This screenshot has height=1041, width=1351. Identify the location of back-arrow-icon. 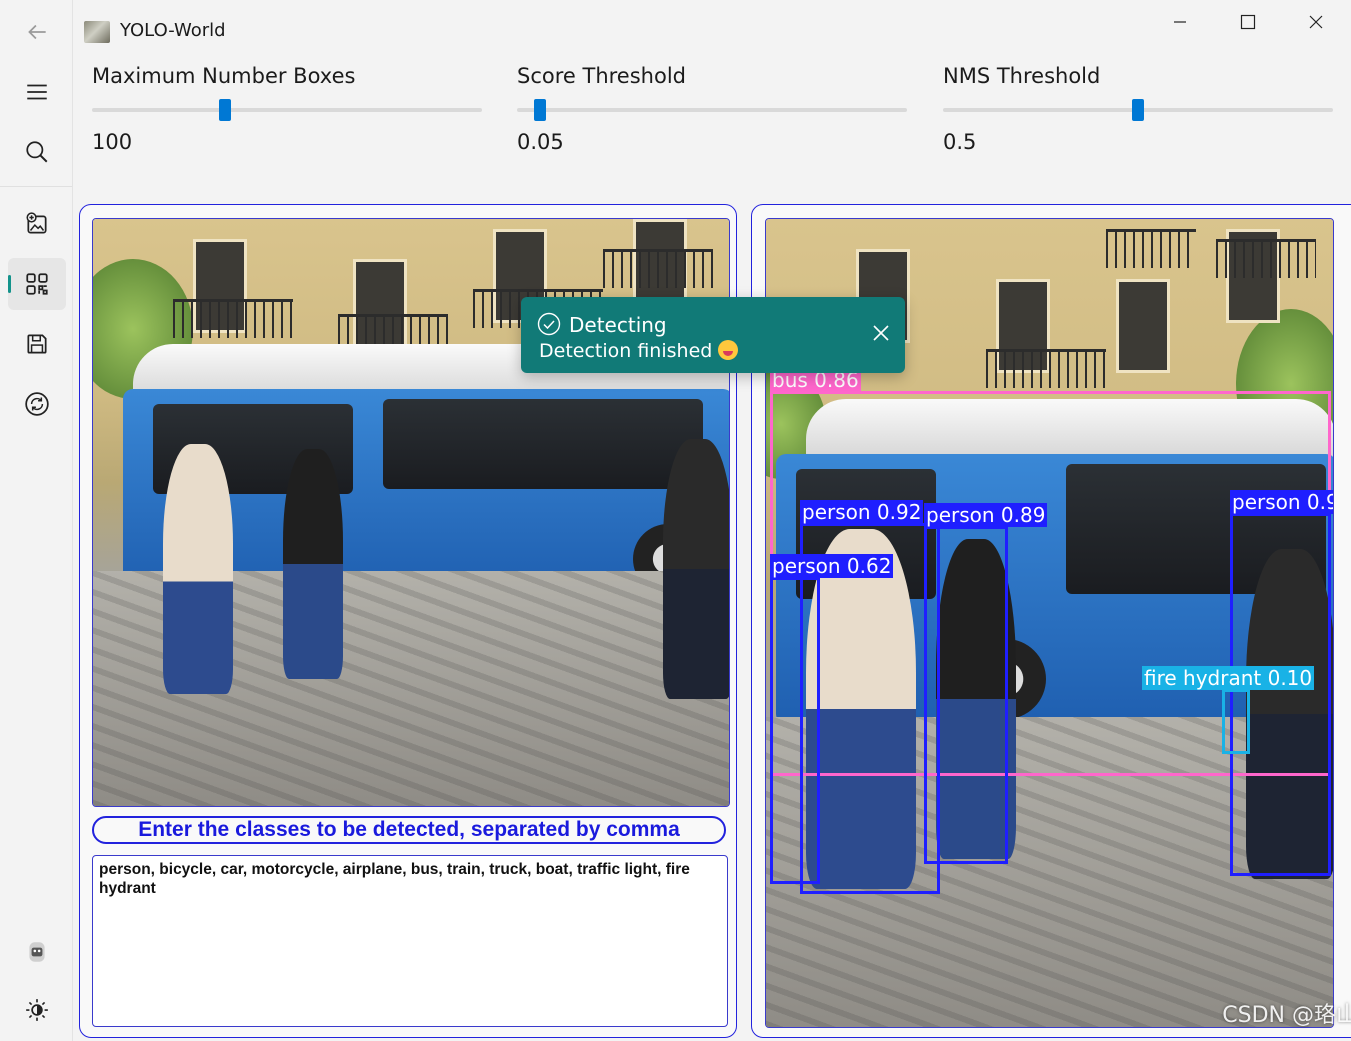
(37, 32).